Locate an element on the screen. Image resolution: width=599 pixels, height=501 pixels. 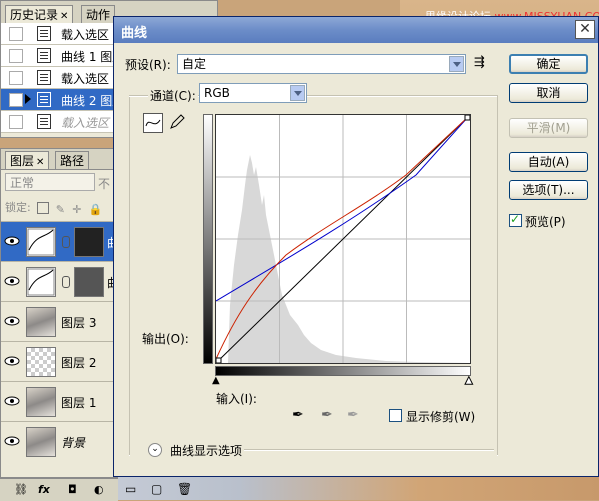
lock-brush-icon: ✎ is located at coordinates (61, 208).